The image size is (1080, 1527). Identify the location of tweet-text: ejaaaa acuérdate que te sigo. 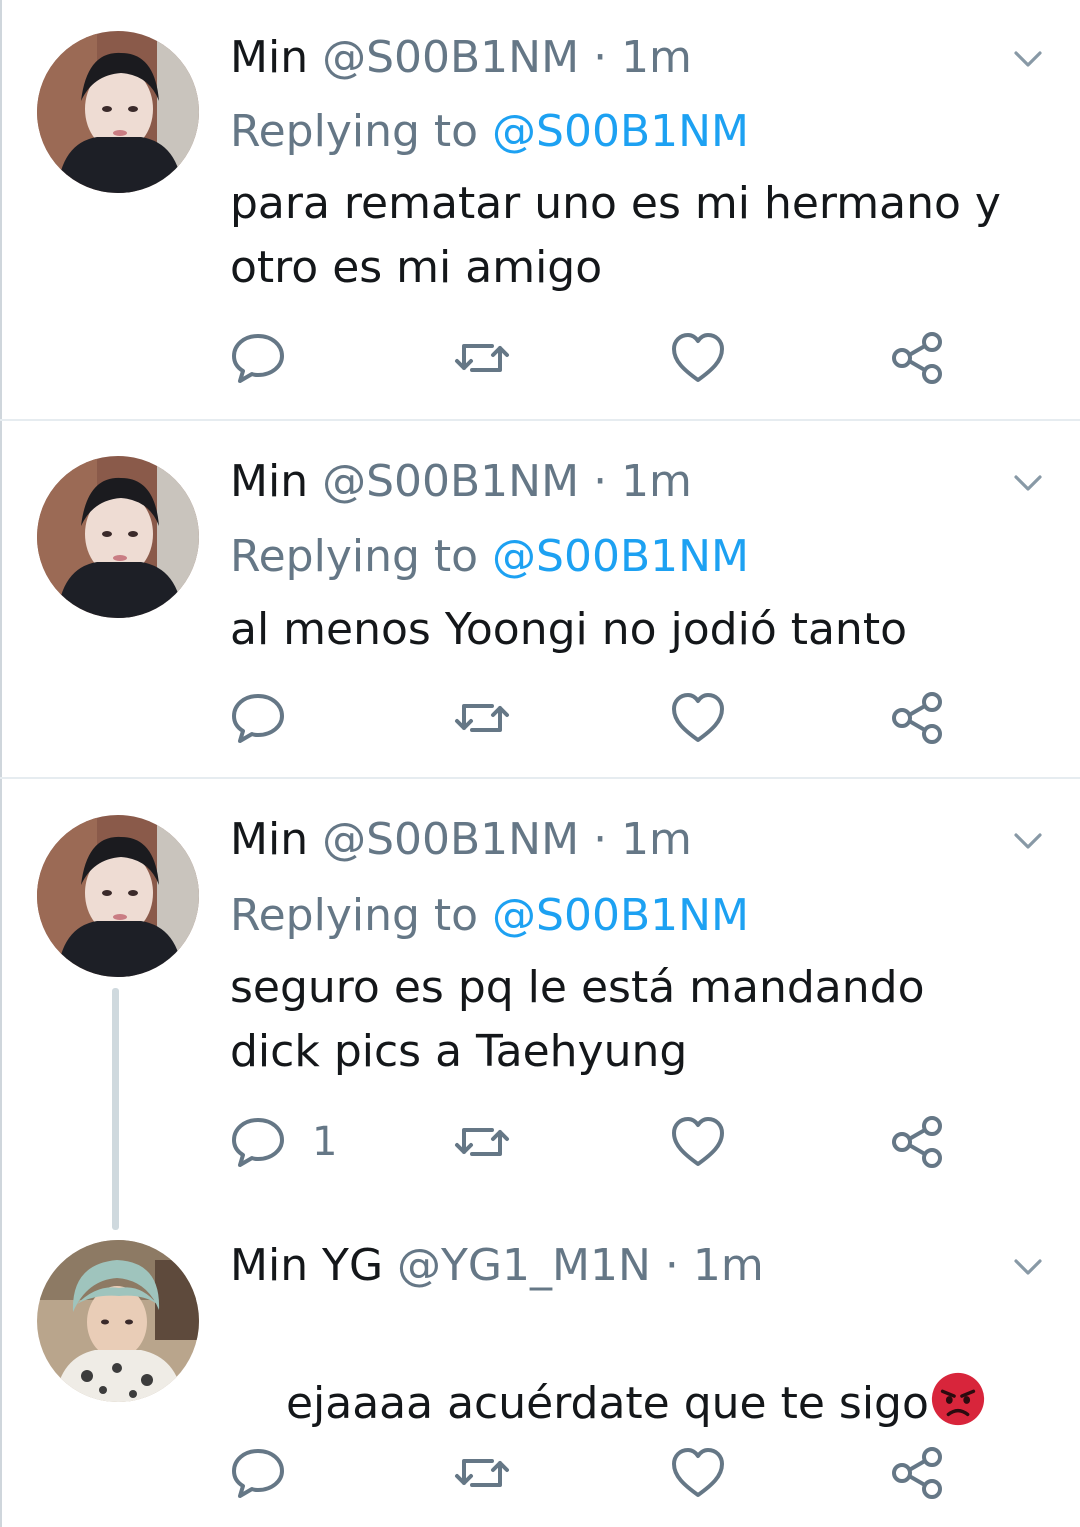
(607, 1403).